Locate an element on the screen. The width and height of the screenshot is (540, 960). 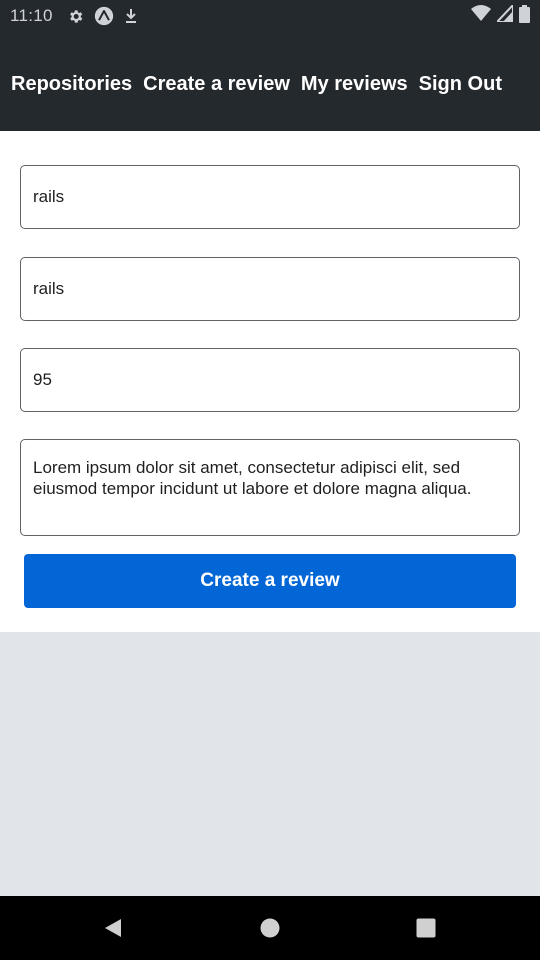
create-review-button: Create a review is located at coordinates (270, 581).